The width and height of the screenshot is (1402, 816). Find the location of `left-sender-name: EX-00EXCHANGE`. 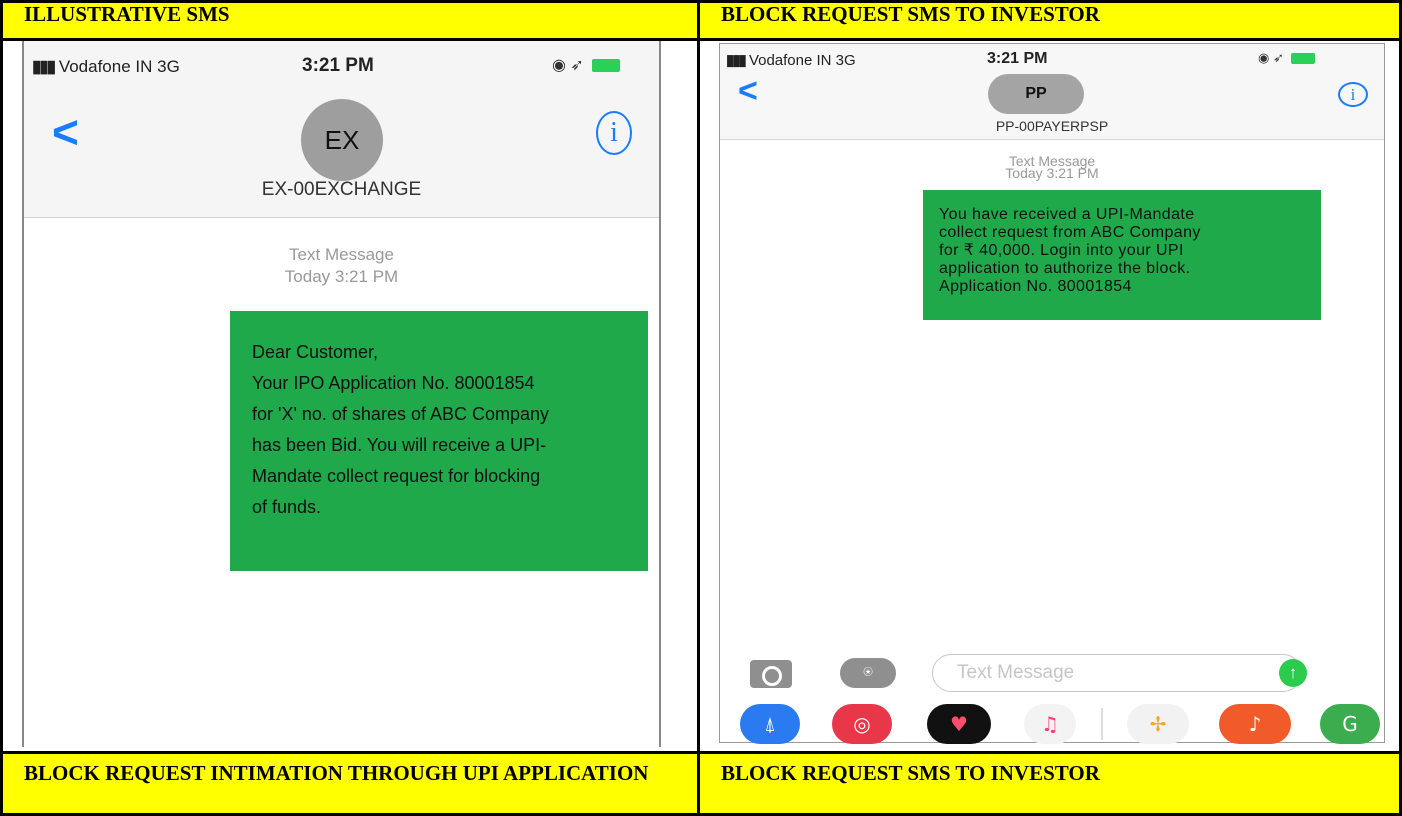

left-sender-name: EX-00EXCHANGE is located at coordinates (341, 190).